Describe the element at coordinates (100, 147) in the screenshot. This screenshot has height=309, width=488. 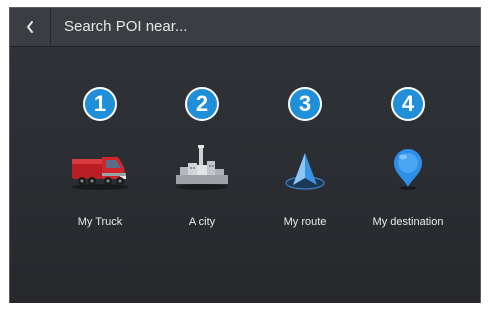
I see `option-my-truck: 1 My Truck` at that location.